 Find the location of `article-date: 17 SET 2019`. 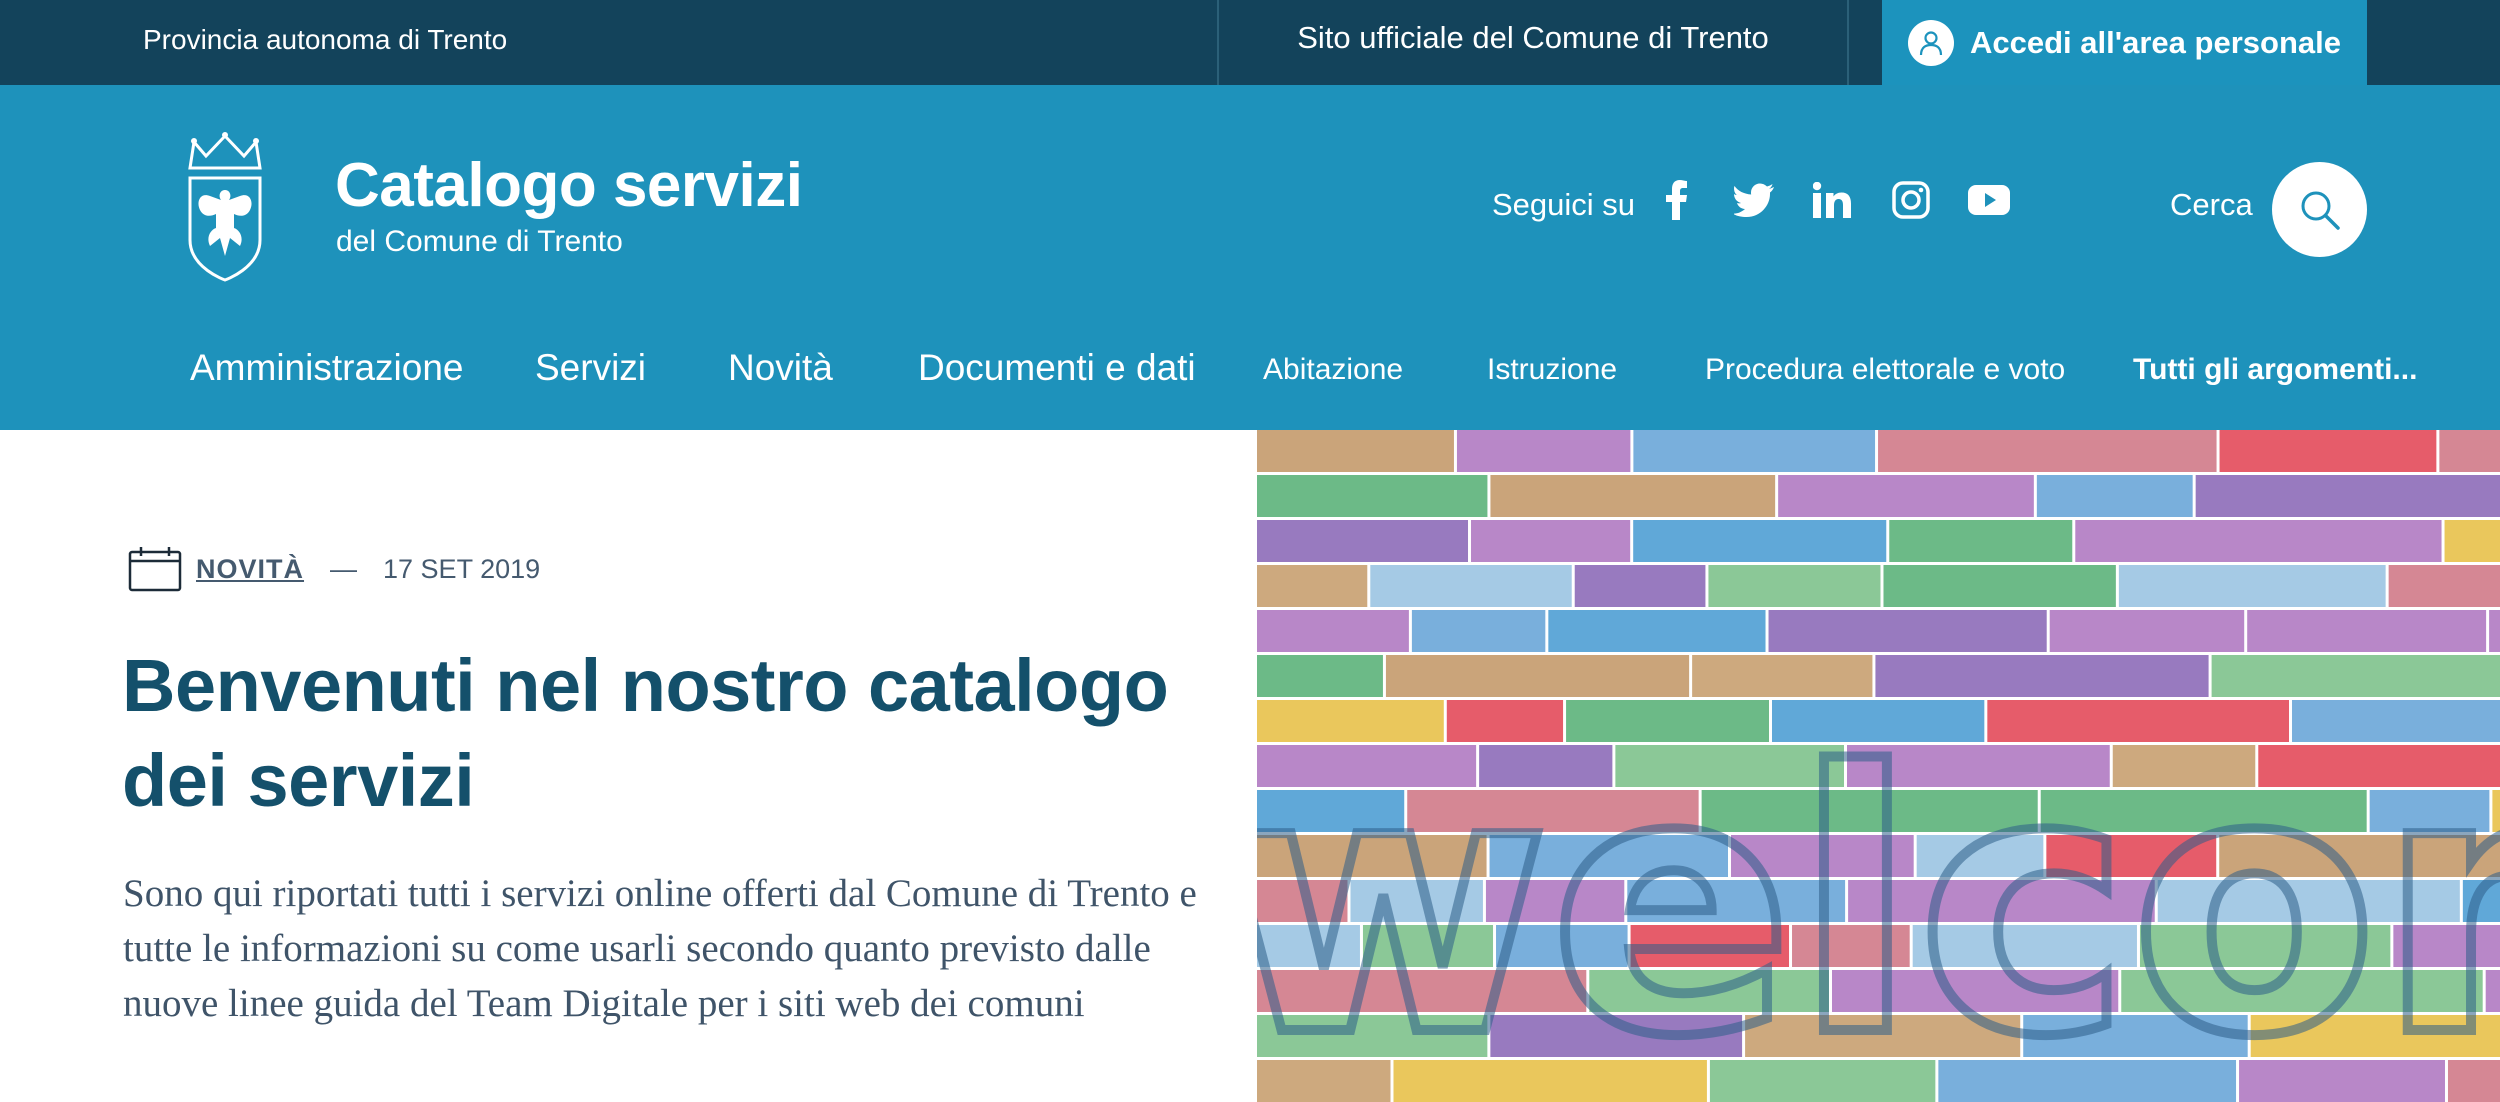

article-date: 17 SET 2019 is located at coordinates (462, 568).